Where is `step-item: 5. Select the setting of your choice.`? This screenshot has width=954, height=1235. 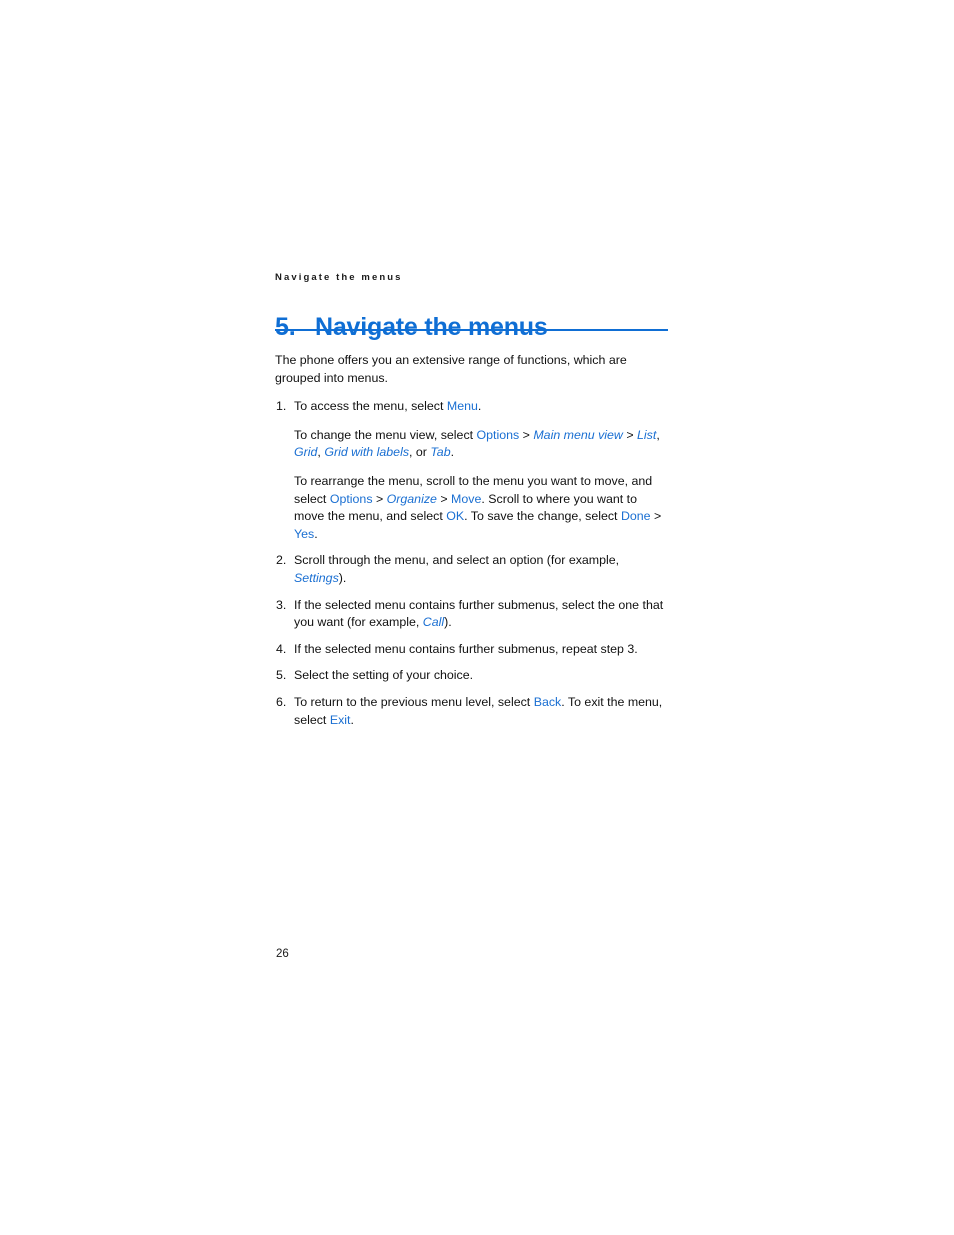
step-item: 5. Select the setting of your choice. is located at coordinates (472, 676).